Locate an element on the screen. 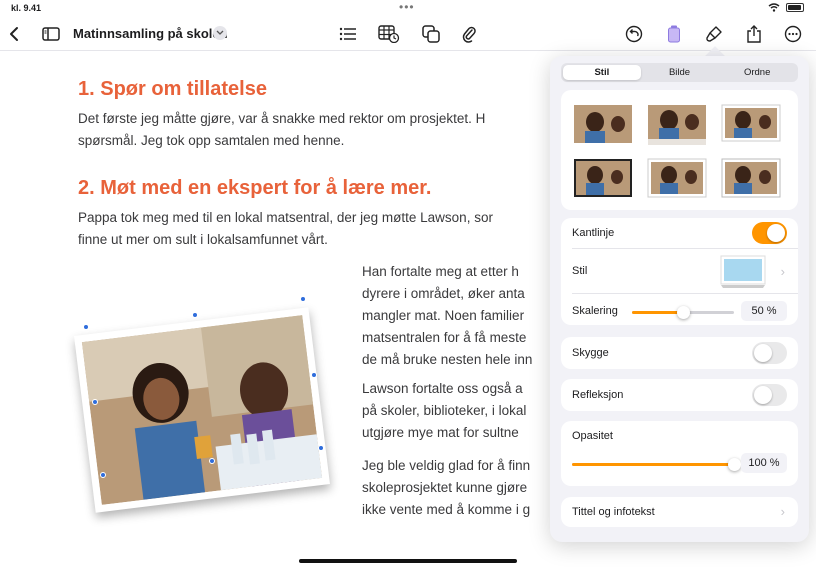 Image resolution: width=816 pixels, height=567 pixels. image-style-presets is located at coordinates (679, 150).